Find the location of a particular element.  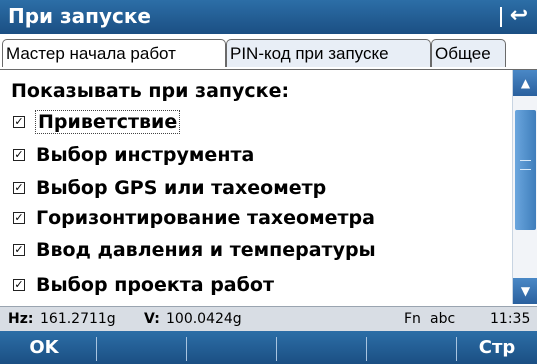

hz-value: 161.2711g is located at coordinates (78, 319).